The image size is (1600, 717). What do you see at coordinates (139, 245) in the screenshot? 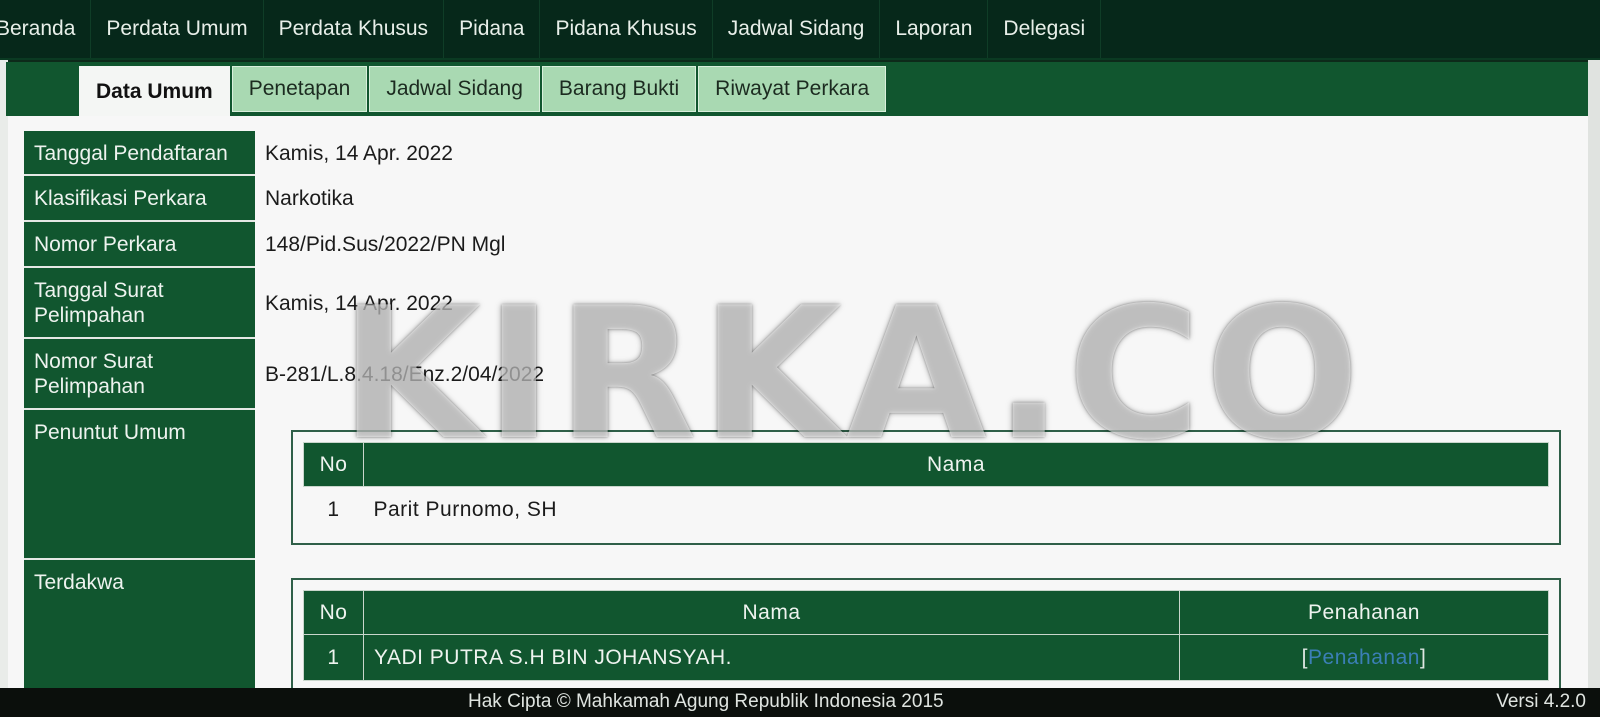
I see `field-label: Nomor Perkara` at bounding box center [139, 245].